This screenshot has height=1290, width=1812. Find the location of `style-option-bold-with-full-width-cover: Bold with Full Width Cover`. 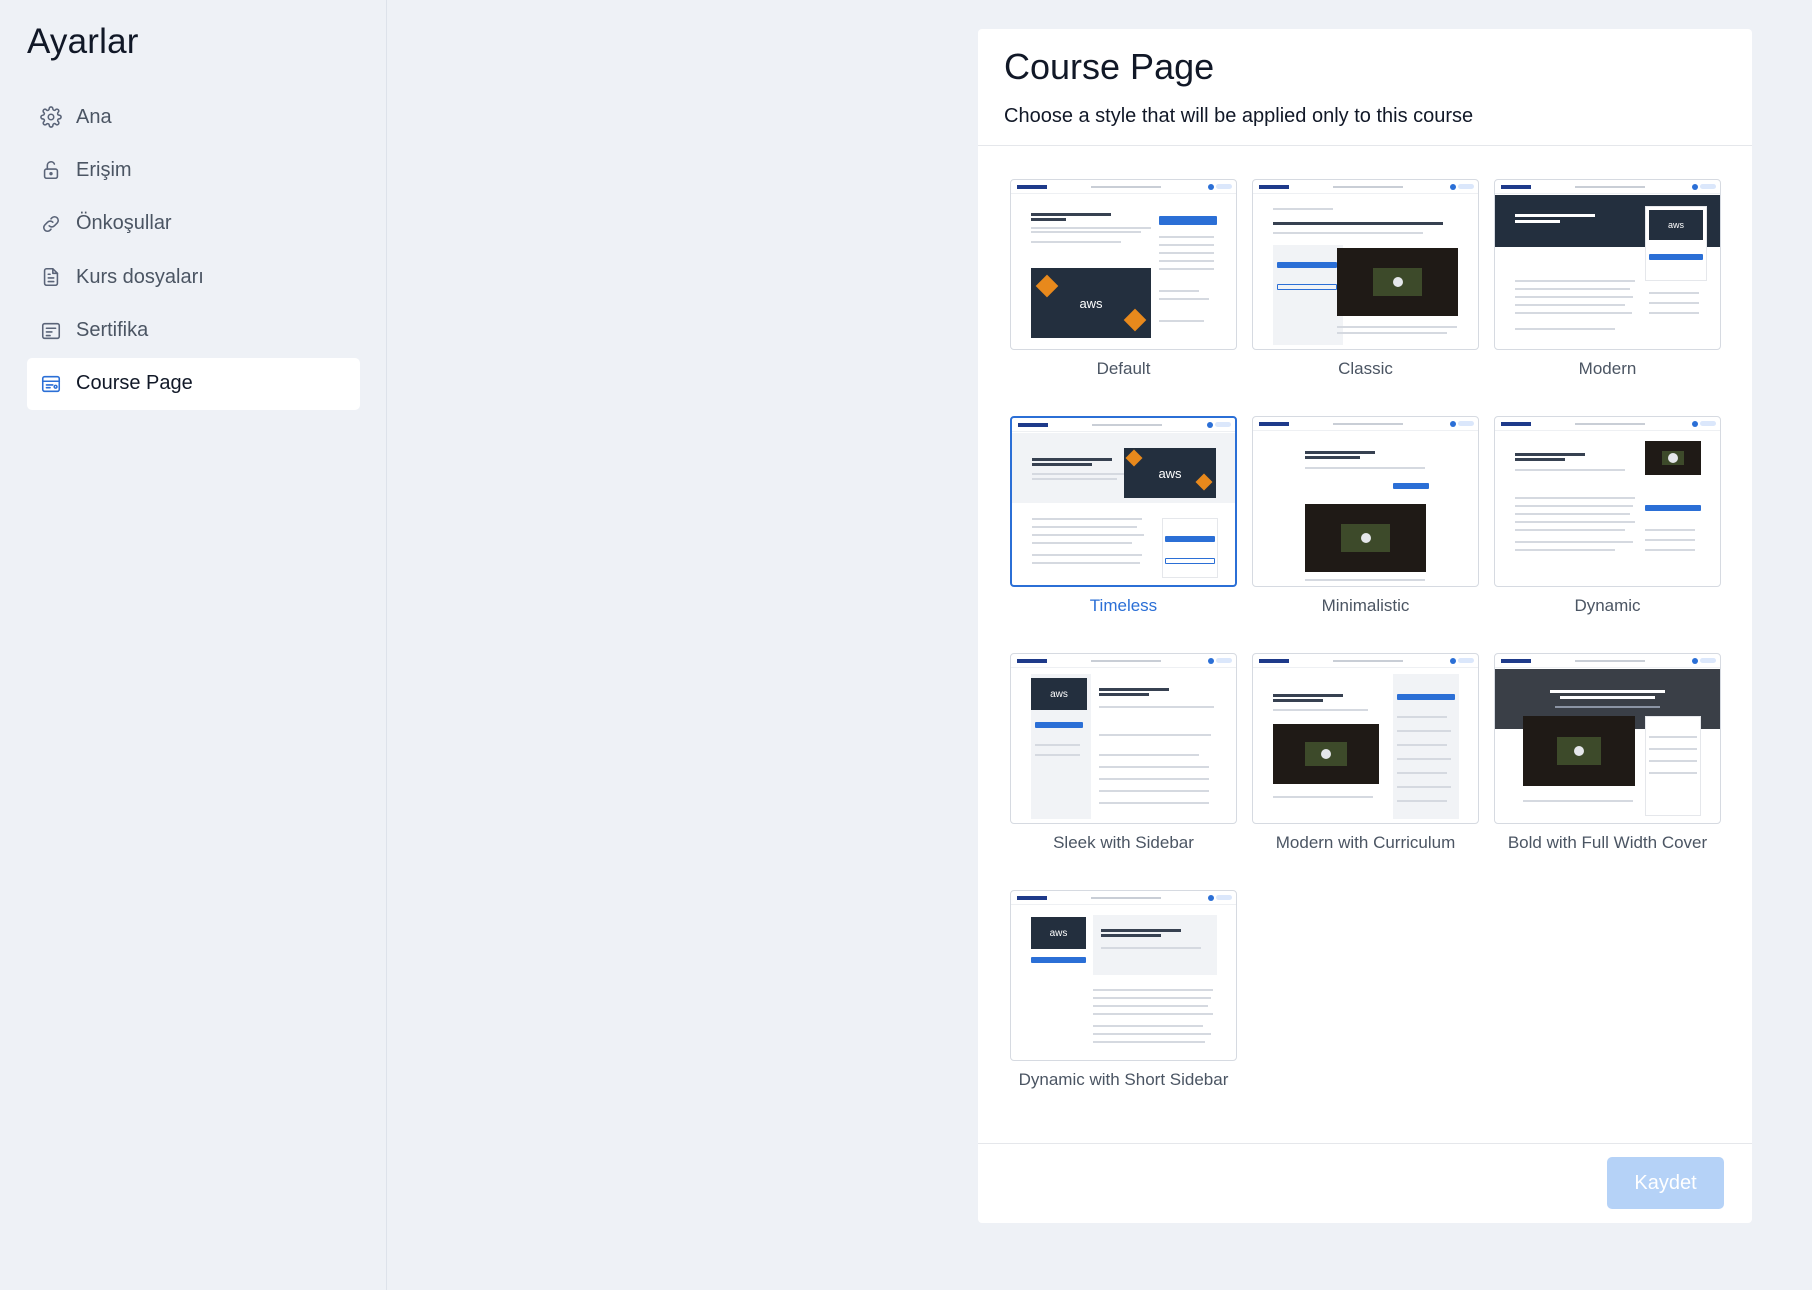

style-option-bold-with-full-width-cover: Bold with Full Width Cover is located at coordinates (1607, 753).